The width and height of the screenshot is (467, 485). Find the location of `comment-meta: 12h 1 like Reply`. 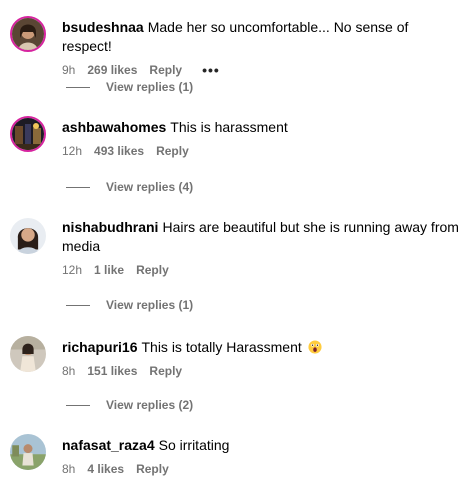

comment-meta: 12h 1 like Reply is located at coordinates (260, 270).